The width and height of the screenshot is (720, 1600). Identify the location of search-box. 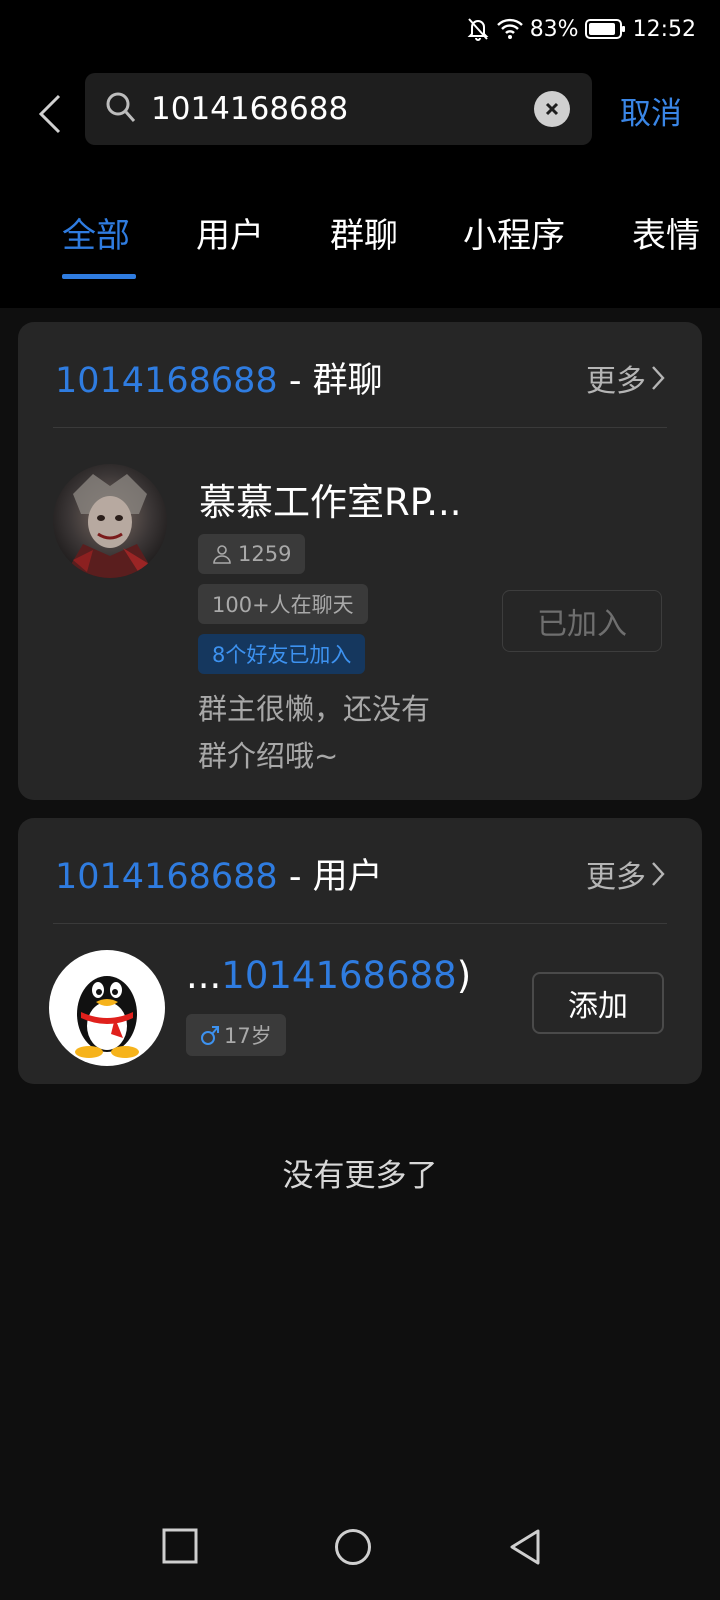
(338, 109).